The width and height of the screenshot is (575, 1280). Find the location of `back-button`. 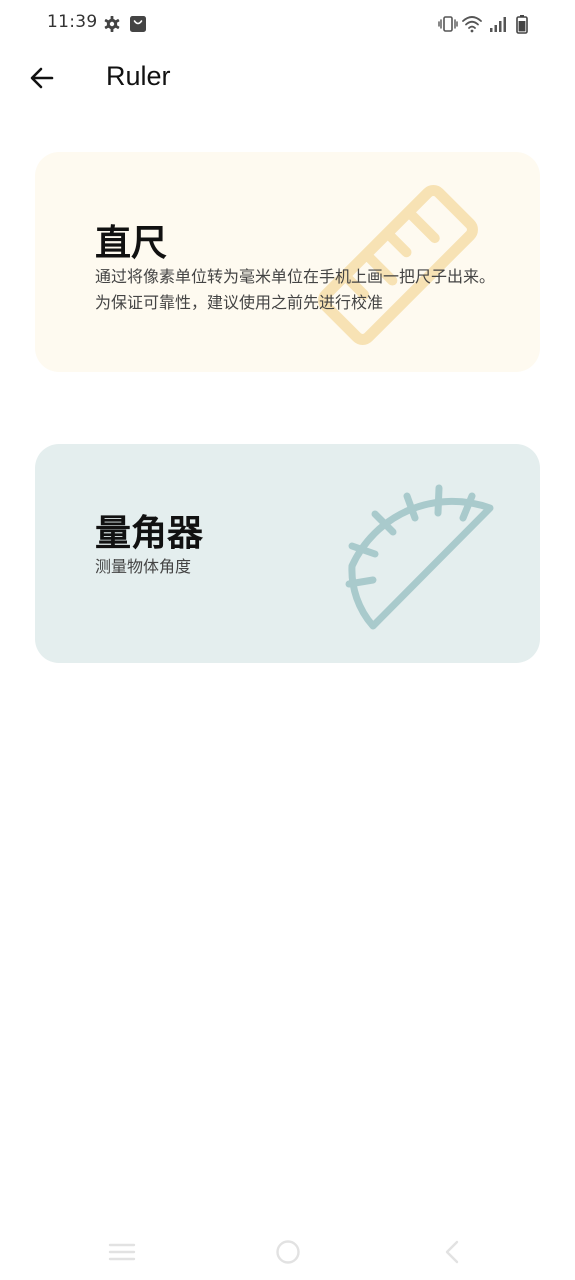

back-button is located at coordinates (42, 78).